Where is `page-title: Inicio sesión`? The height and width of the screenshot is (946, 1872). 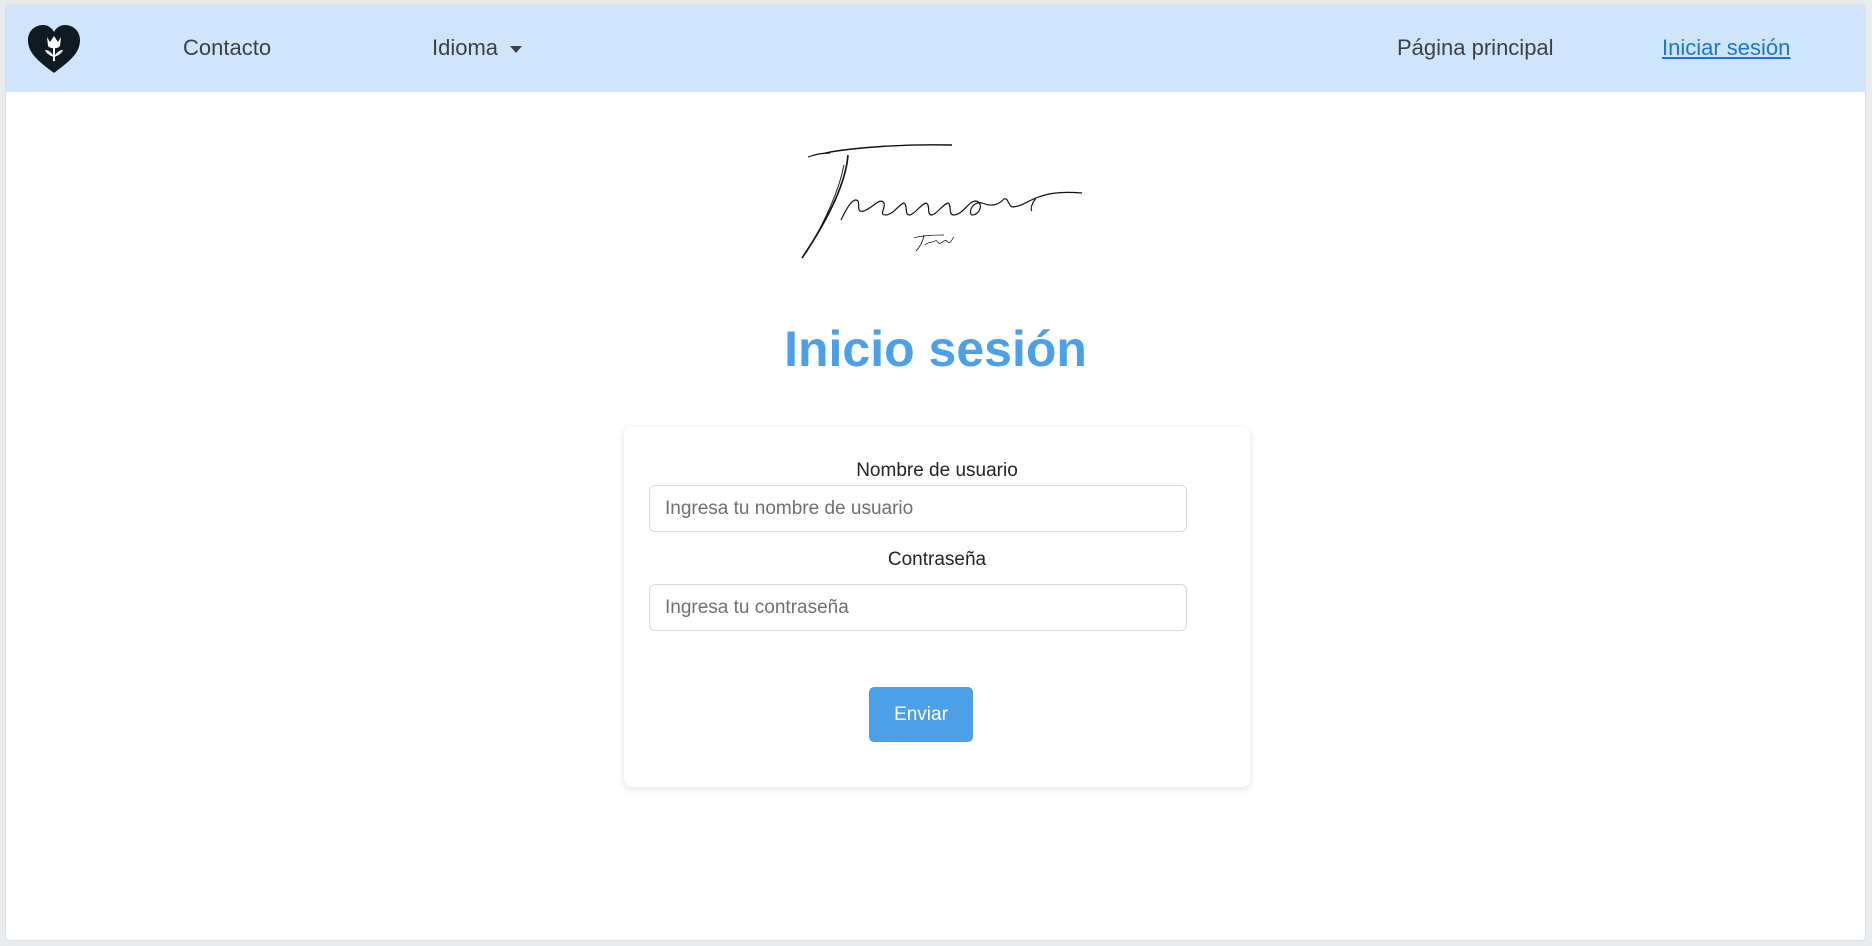
page-title: Inicio sesión is located at coordinates (935, 349).